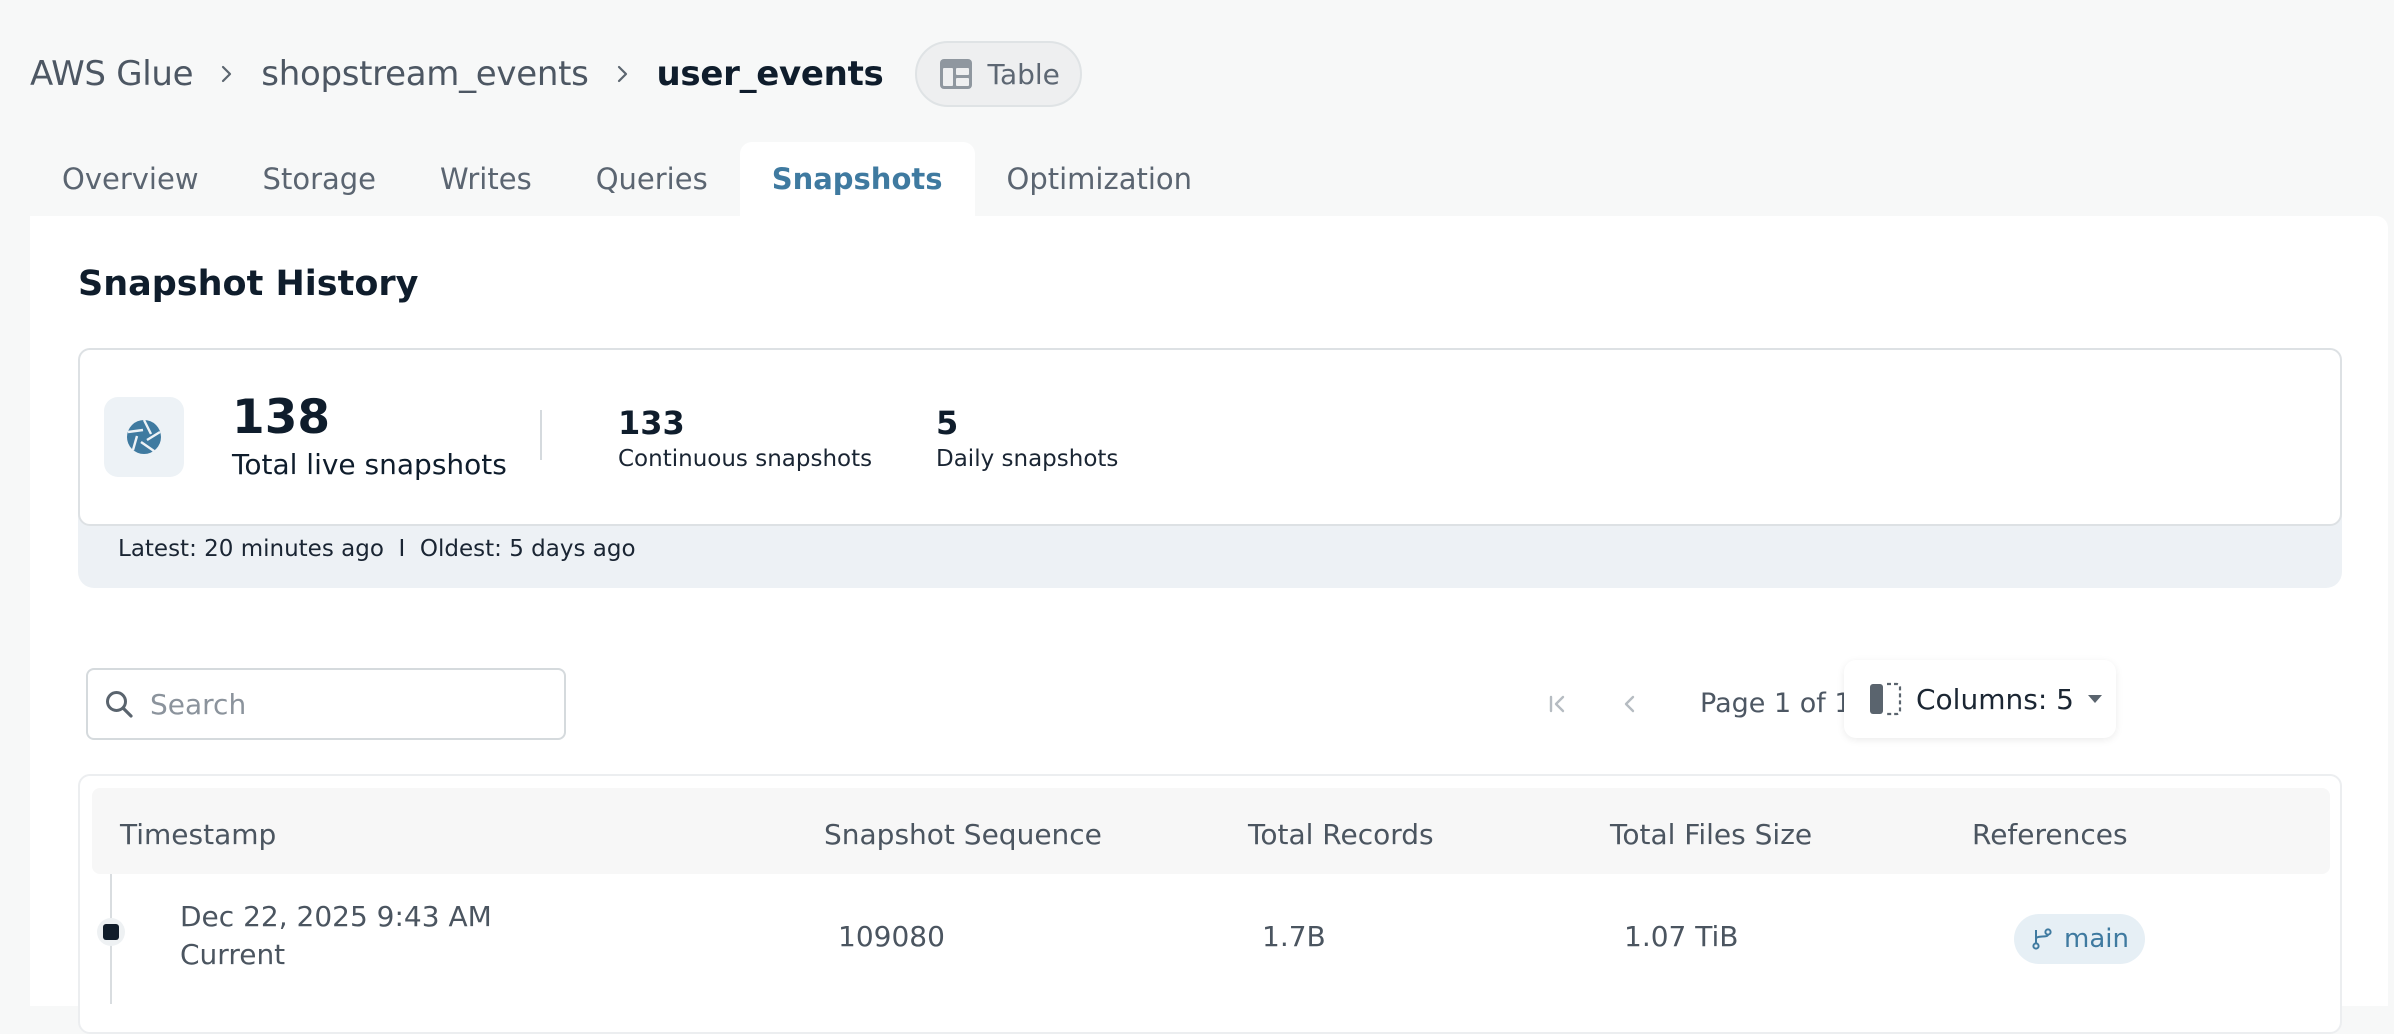 This screenshot has height=1034, width=2394. Describe the element at coordinates (319, 179) in the screenshot. I see `tab-storage: Storage` at that location.